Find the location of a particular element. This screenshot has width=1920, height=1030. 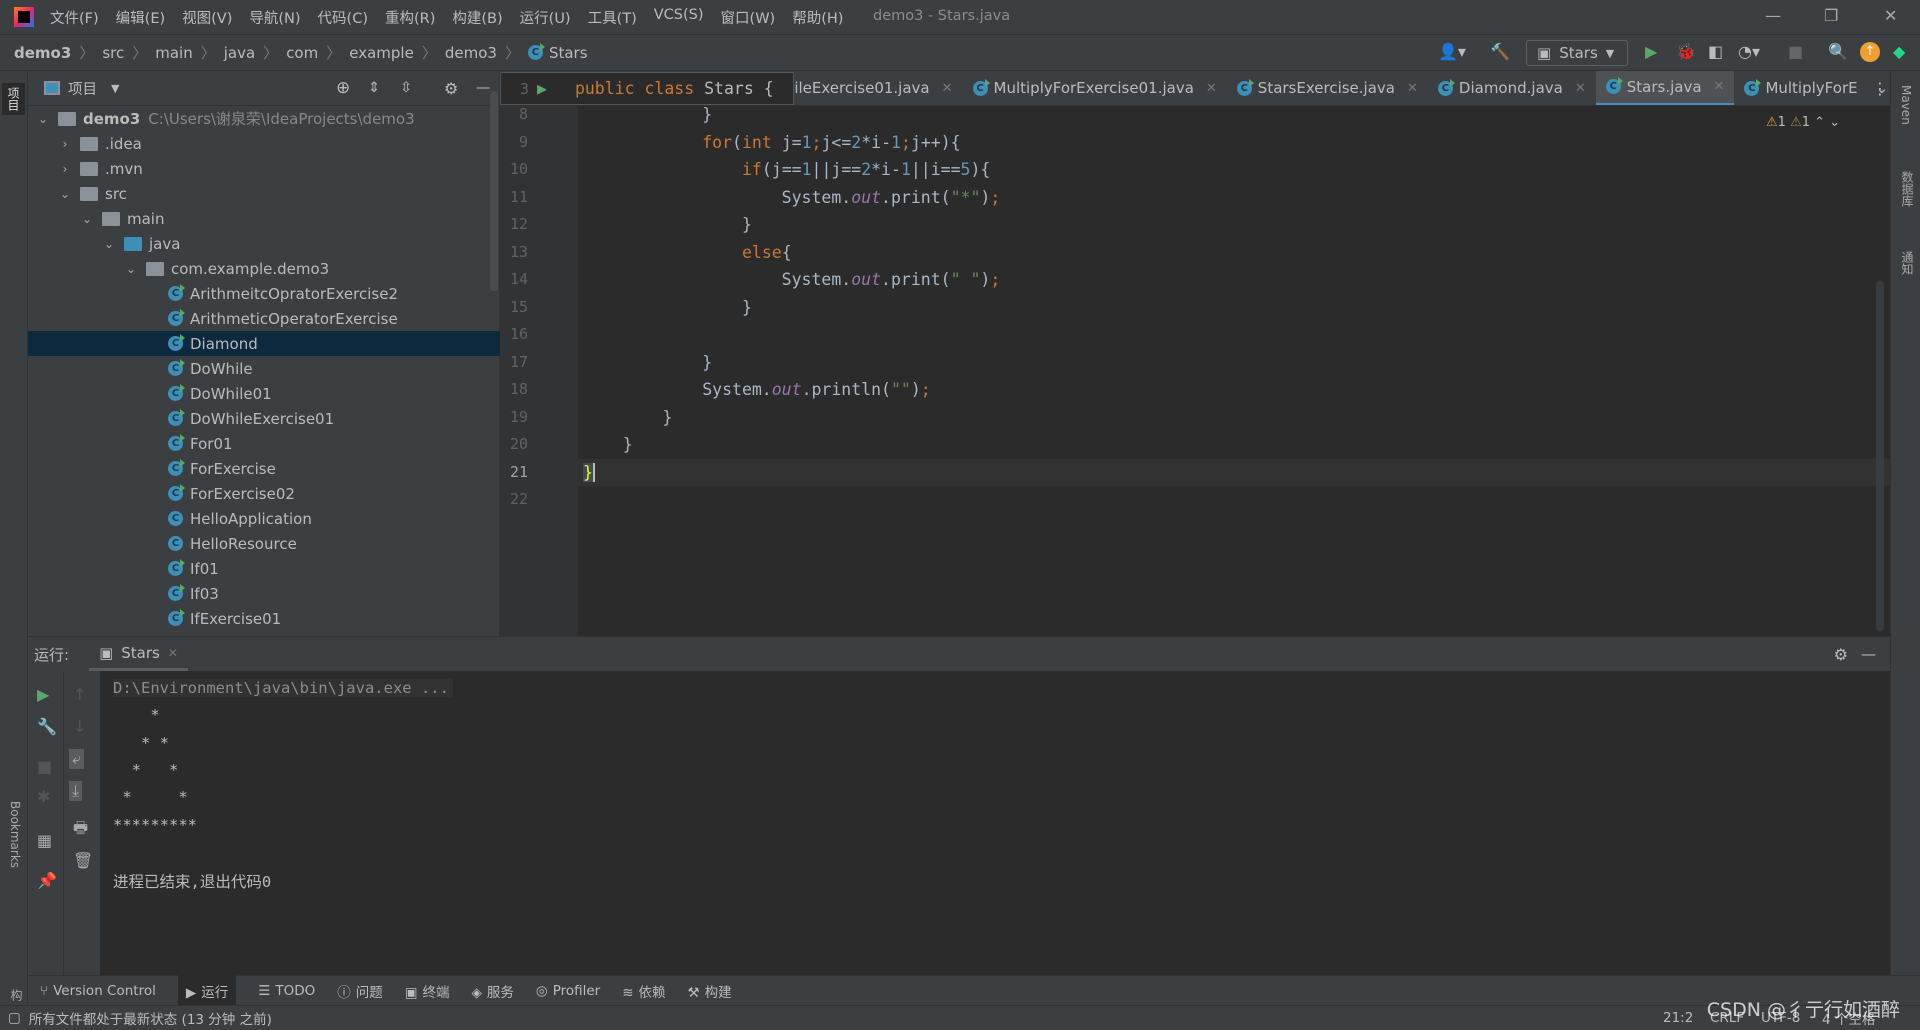

search-icon: 🔍 is located at coordinates (1838, 51).